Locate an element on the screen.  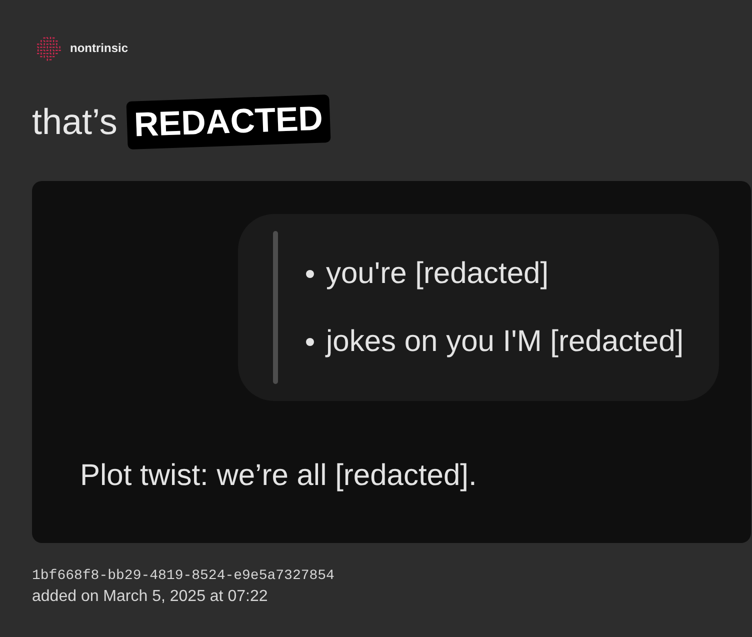
message-text: Plot twist: we’re all [redacted]. is located at coordinates (278, 475).